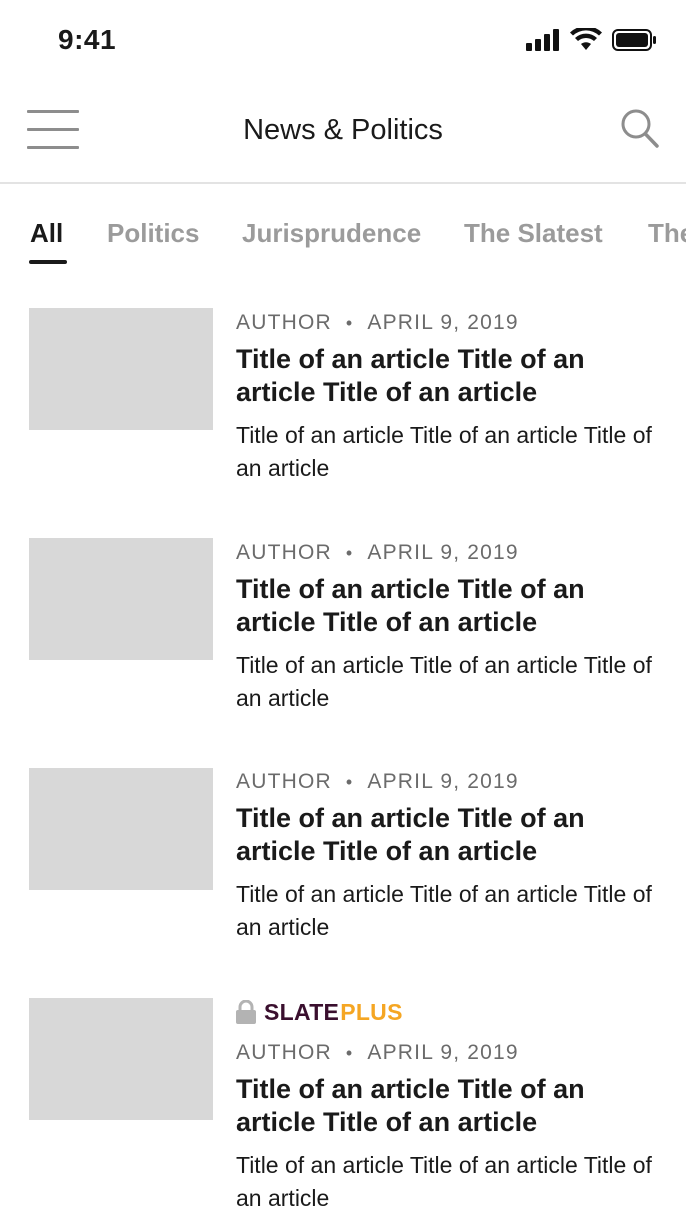 The height and width of the screenshot is (1216, 686). I want to click on nav-bar: News & Politics, so click(343, 134).